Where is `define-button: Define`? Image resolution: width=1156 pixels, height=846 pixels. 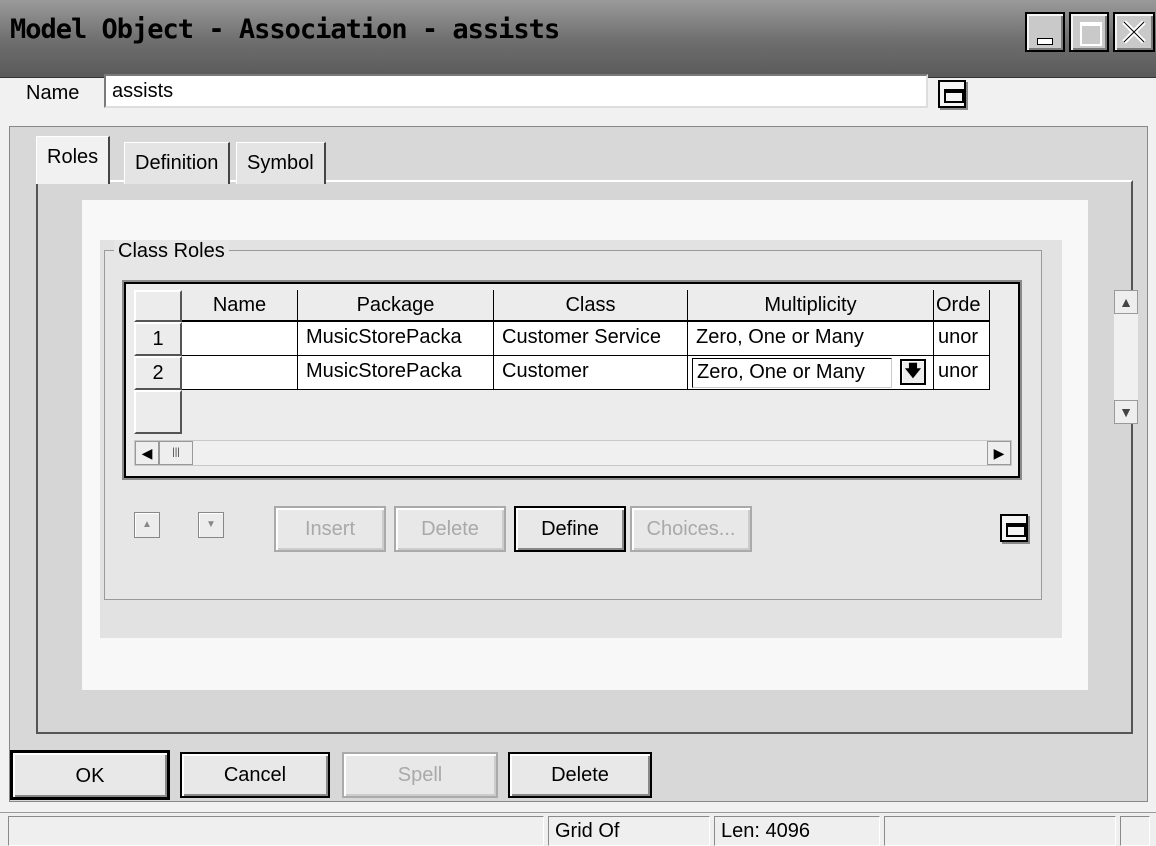 define-button: Define is located at coordinates (570, 529).